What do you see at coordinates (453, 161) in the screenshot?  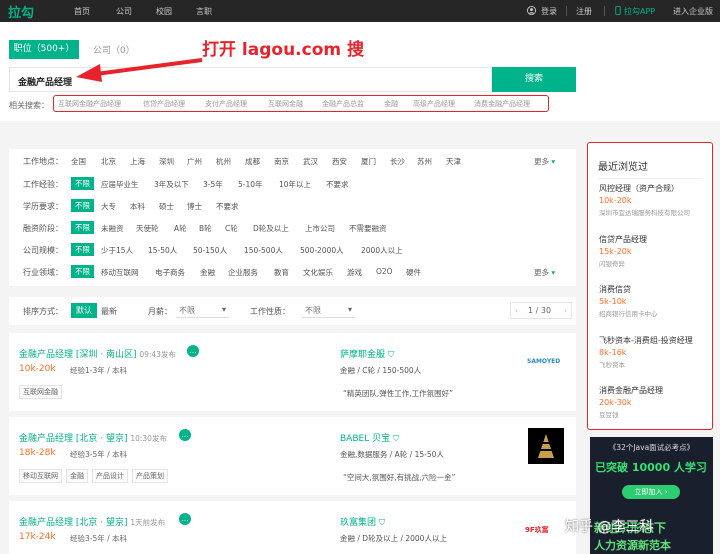 I see `filter-option: 天津` at bounding box center [453, 161].